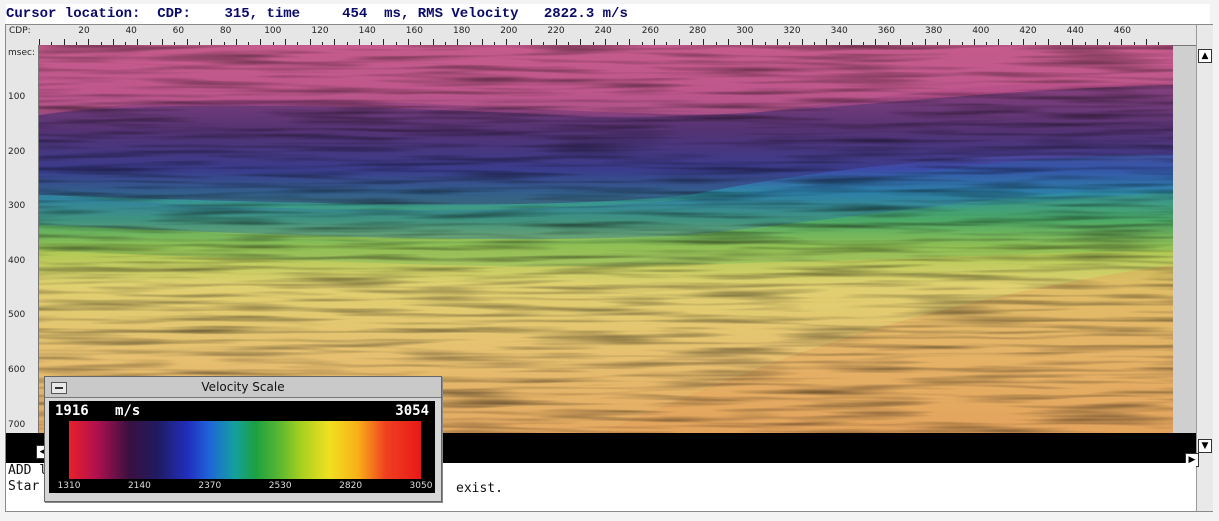 Image resolution: width=1219 pixels, height=521 pixels. Describe the element at coordinates (273, 31) in the screenshot. I see `cdp-tick-label: 100` at that location.